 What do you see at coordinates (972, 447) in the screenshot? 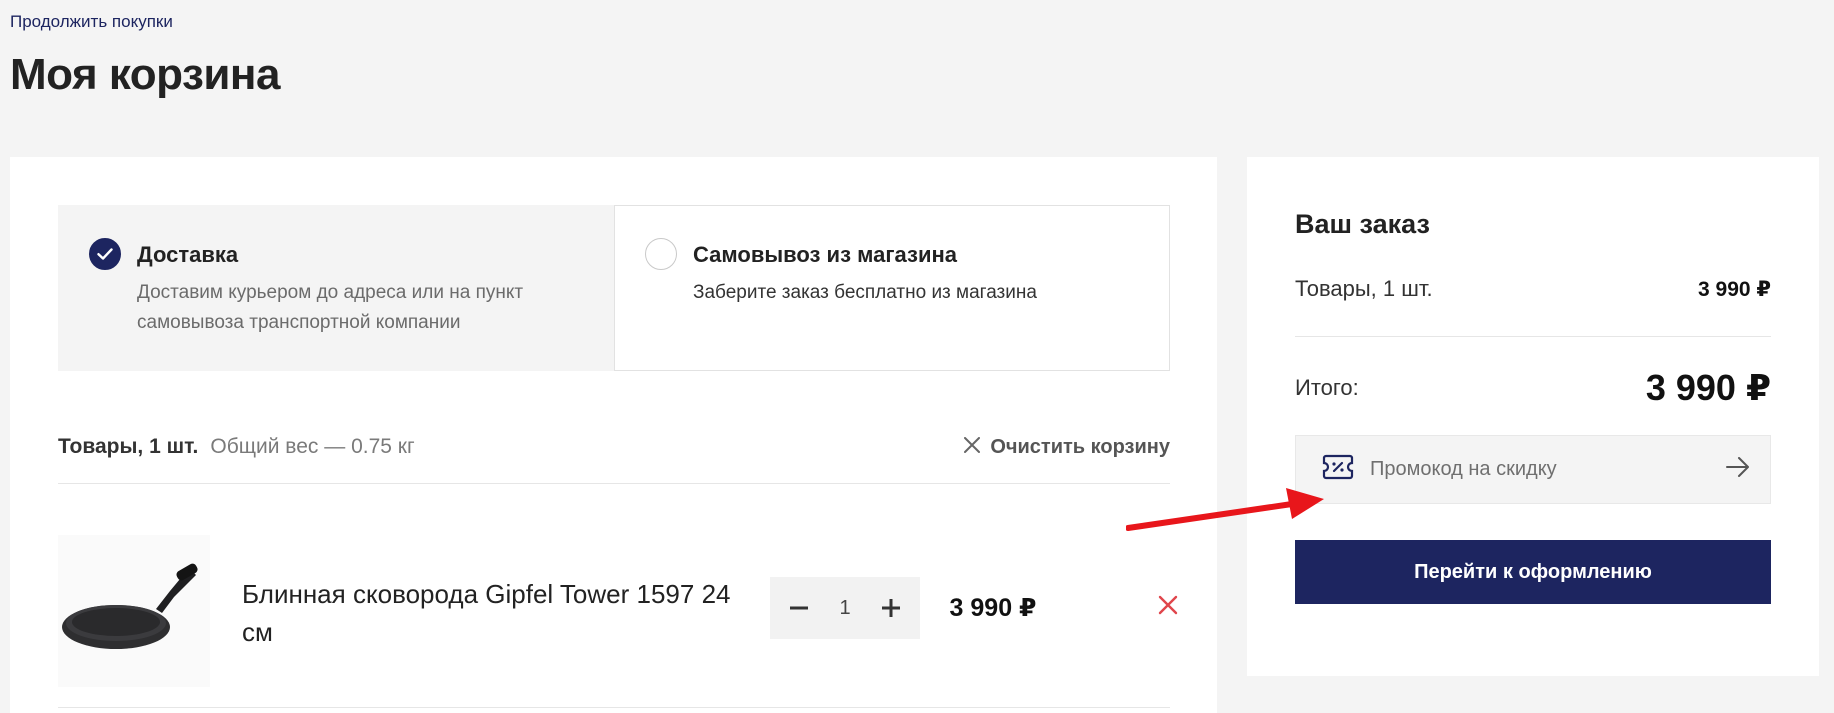
I see `close-icon` at bounding box center [972, 447].